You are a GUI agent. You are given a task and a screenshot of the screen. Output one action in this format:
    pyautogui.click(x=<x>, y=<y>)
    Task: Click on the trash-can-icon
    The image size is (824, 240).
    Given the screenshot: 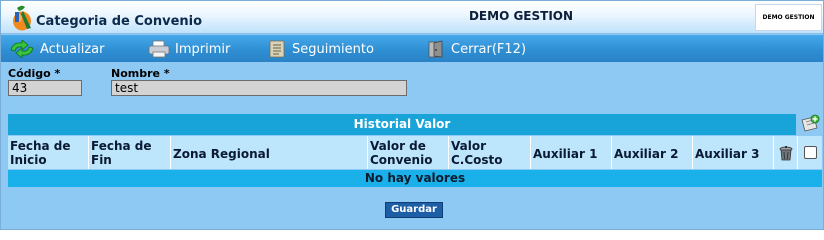 What is the action you would take?
    pyautogui.click(x=786, y=153)
    